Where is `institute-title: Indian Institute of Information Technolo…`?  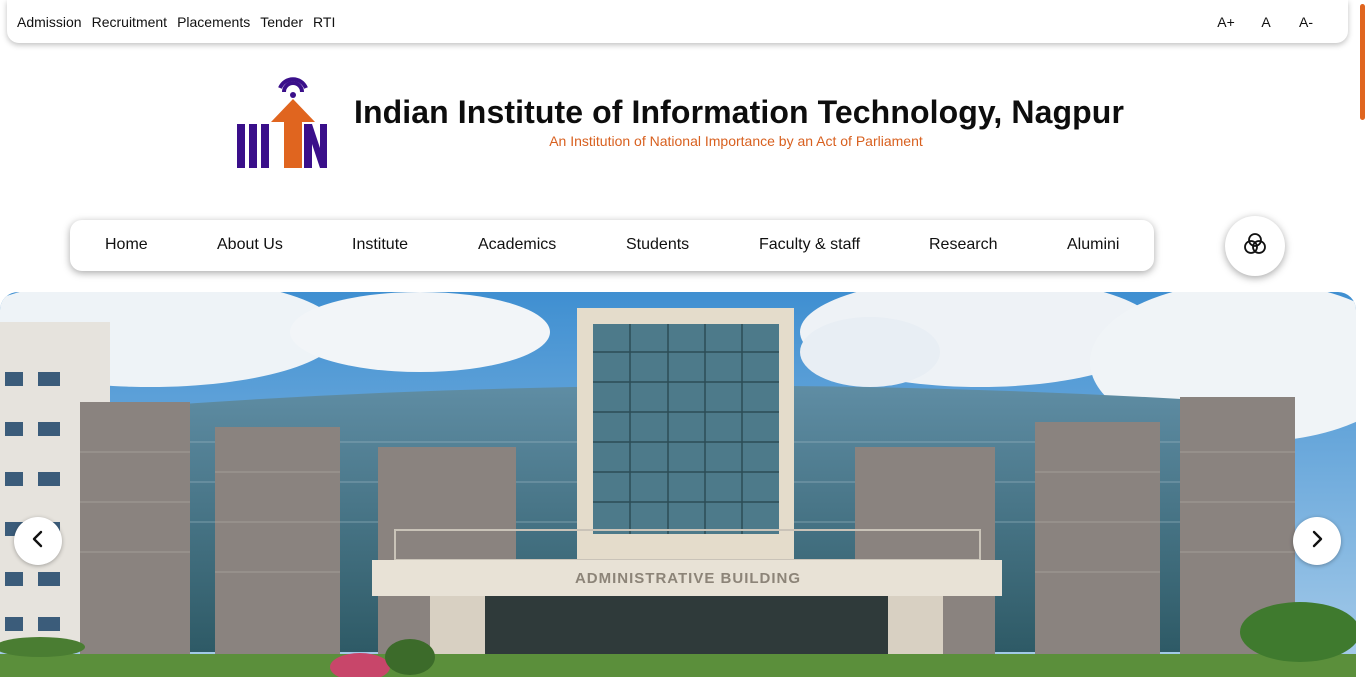
institute-title: Indian Institute of Information Technolo… is located at coordinates (739, 112).